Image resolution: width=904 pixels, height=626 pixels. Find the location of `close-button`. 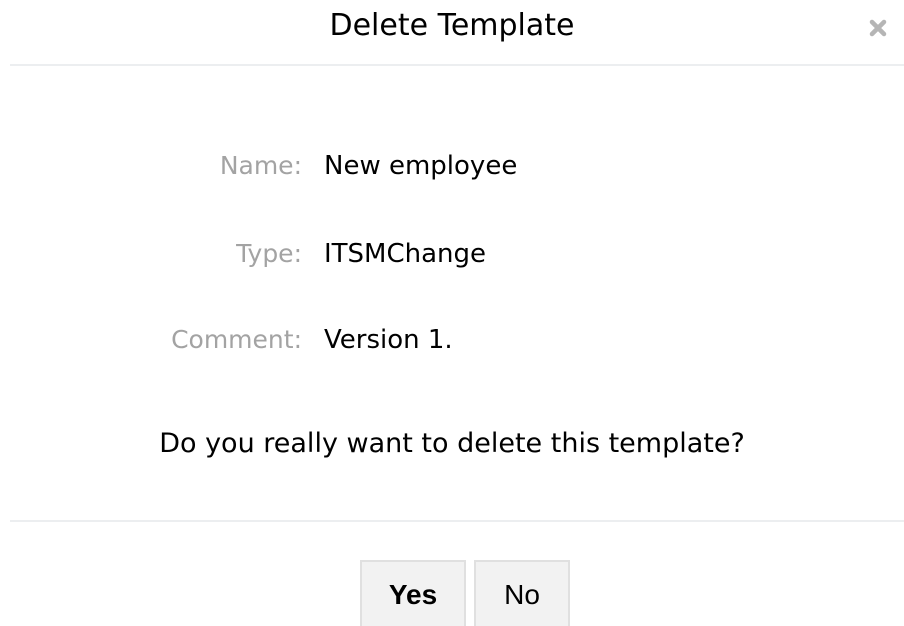

close-button is located at coordinates (878, 30).